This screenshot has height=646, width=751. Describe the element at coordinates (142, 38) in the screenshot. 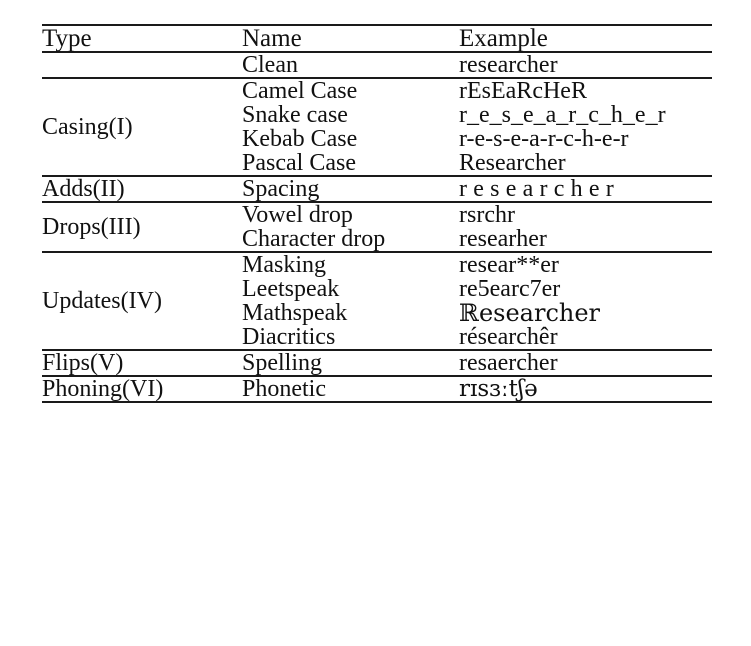

I see `column-header-type: Type` at that location.